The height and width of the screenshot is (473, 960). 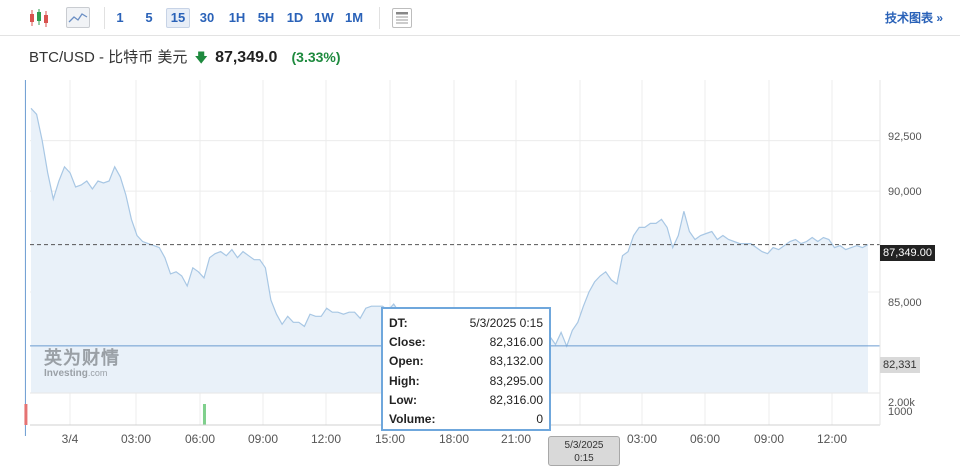 What do you see at coordinates (466, 361) in the screenshot?
I see `tooltip-row-open: Open: 83,132.00` at bounding box center [466, 361].